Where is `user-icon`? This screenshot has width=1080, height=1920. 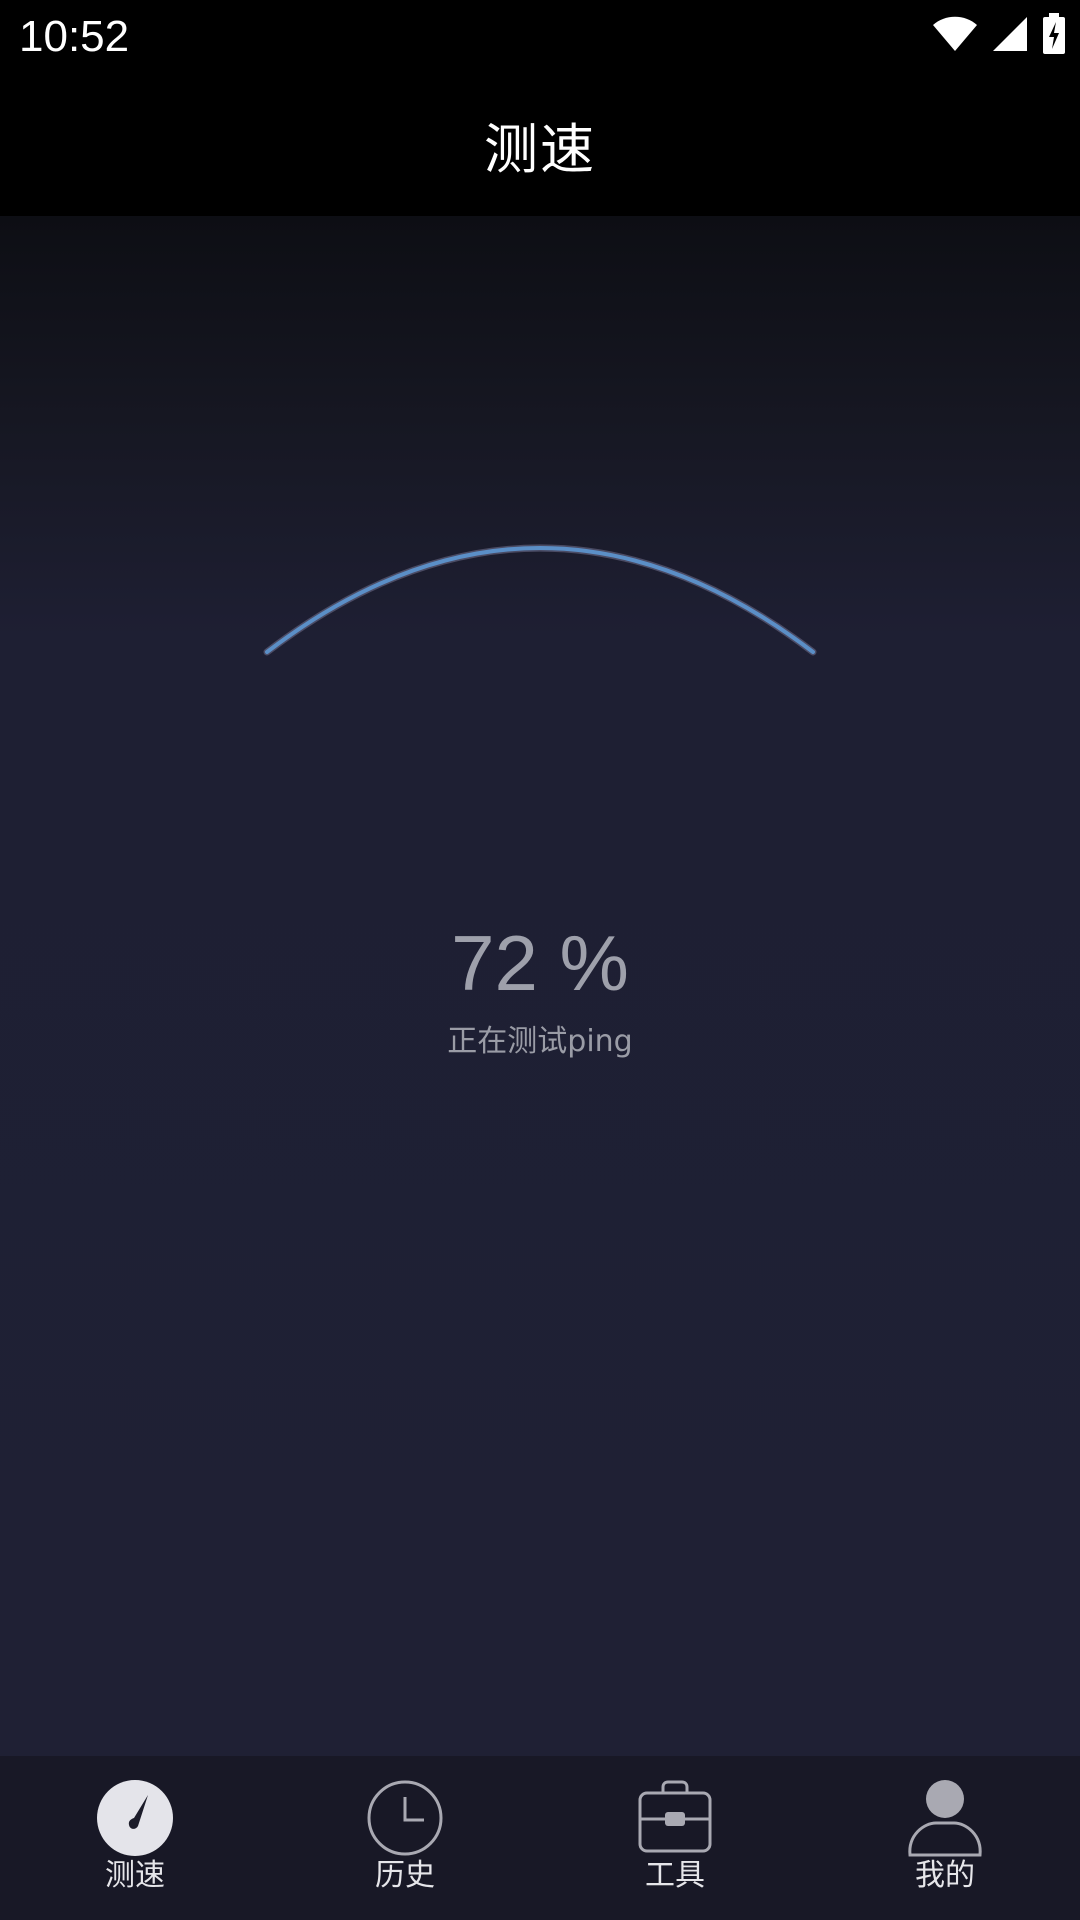 user-icon is located at coordinates (945, 1818).